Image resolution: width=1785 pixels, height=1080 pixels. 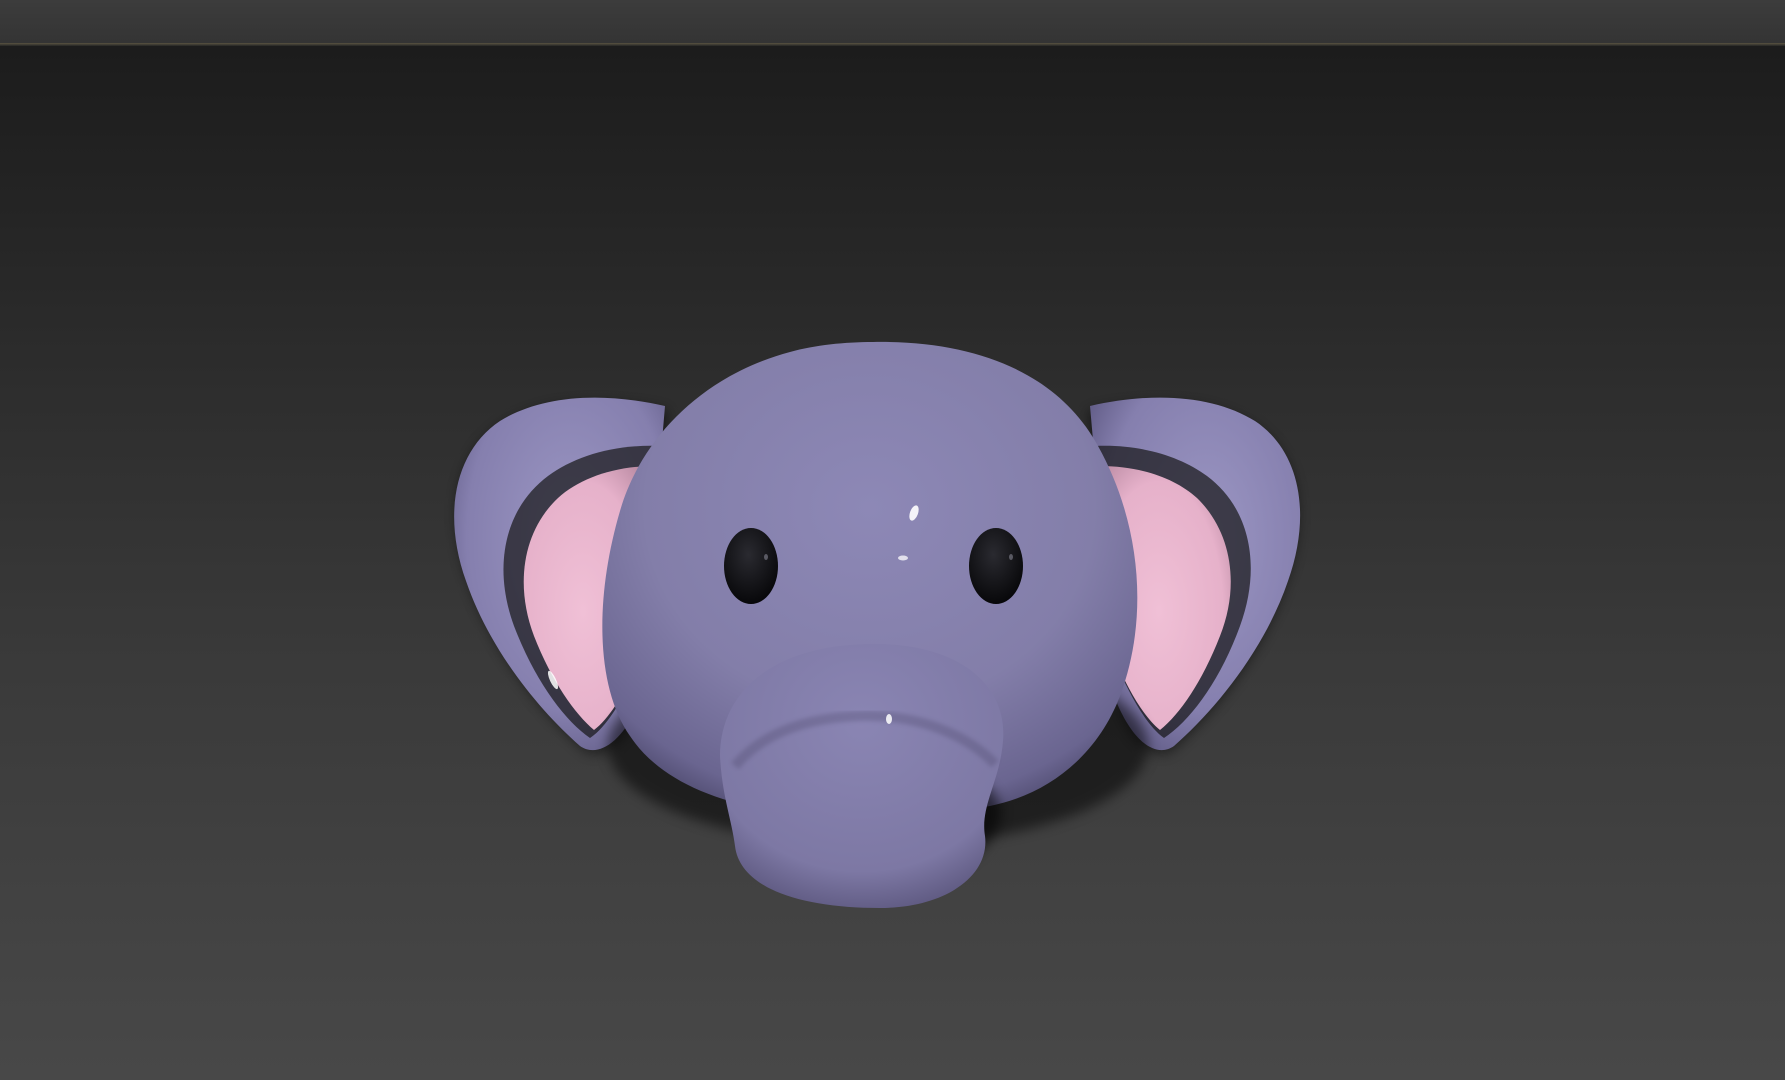 I want to click on left-eye, so click(x=751, y=566).